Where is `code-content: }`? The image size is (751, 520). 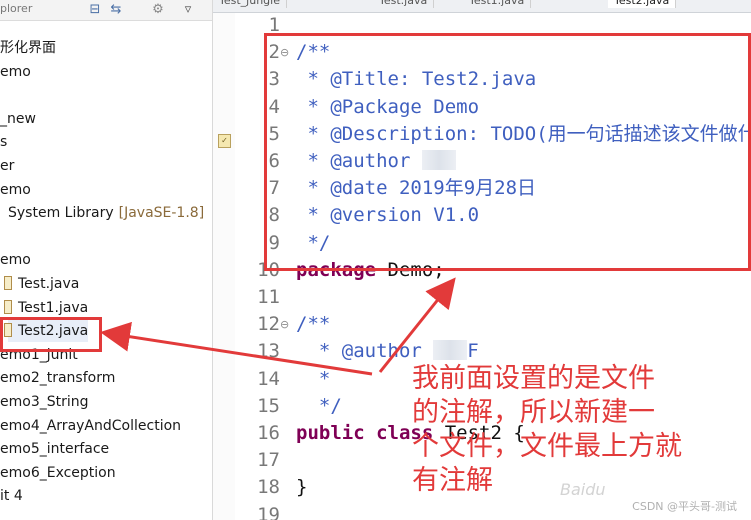
code-content: } is located at coordinates (302, 487).